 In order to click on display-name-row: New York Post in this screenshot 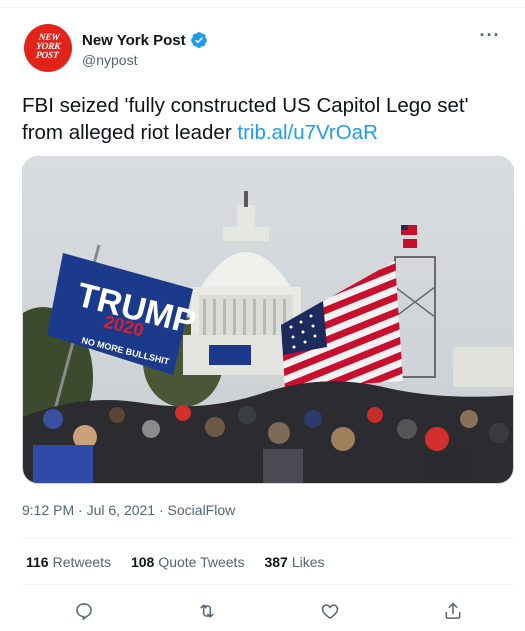, I will do `click(145, 40)`.